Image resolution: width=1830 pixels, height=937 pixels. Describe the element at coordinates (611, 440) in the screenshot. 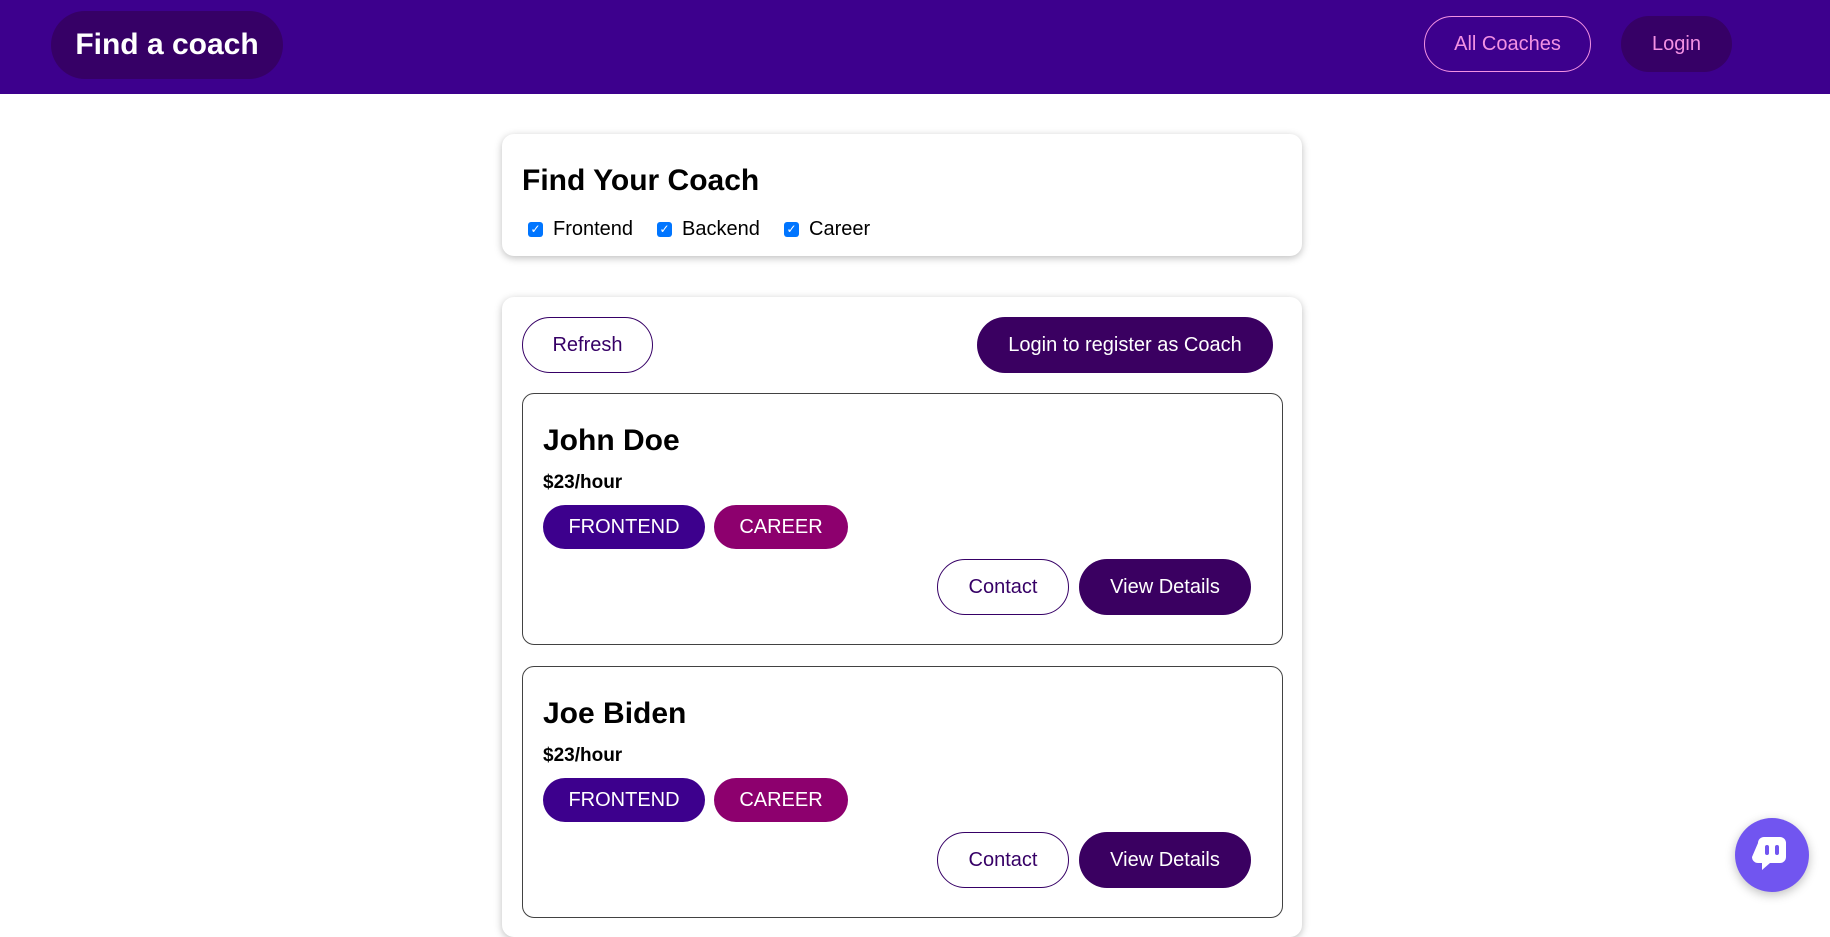

I see `coach-name: John Doe` at that location.